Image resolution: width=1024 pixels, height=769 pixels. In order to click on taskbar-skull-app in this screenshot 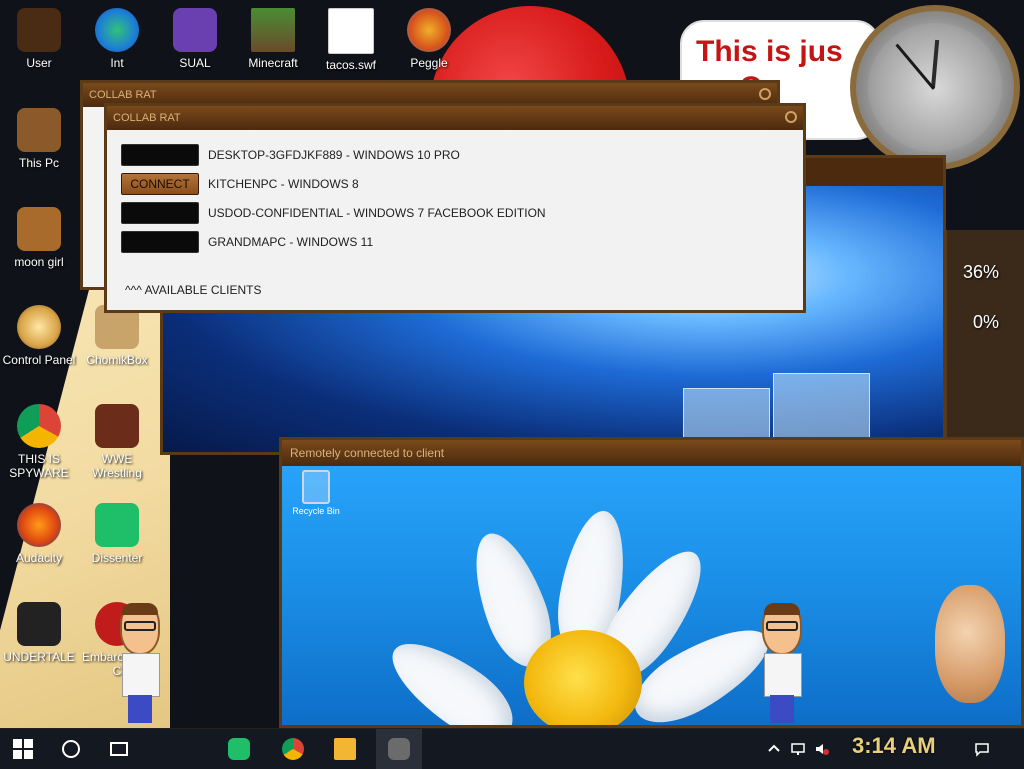, I will do `click(399, 749)`.